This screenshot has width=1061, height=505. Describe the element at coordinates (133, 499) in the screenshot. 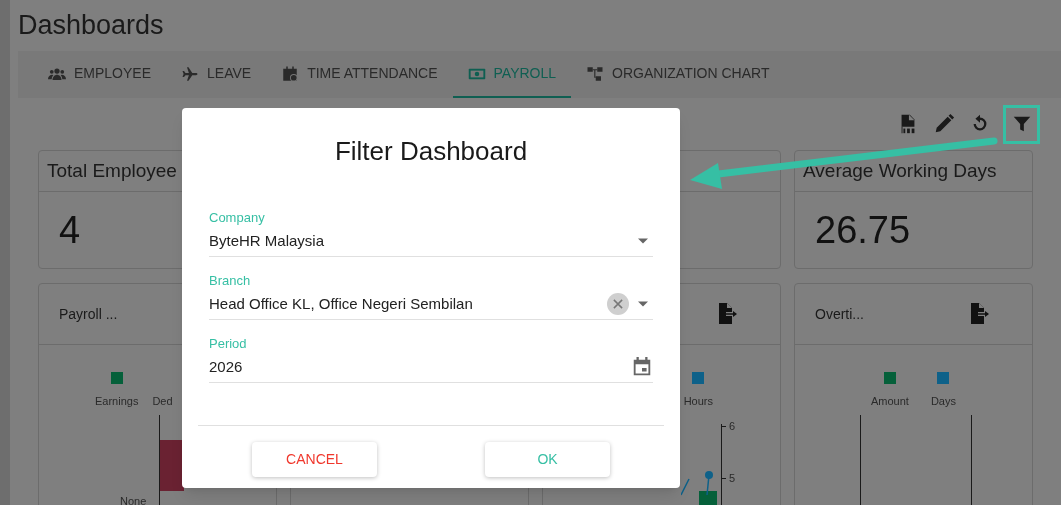

I see `axis-label: None` at that location.